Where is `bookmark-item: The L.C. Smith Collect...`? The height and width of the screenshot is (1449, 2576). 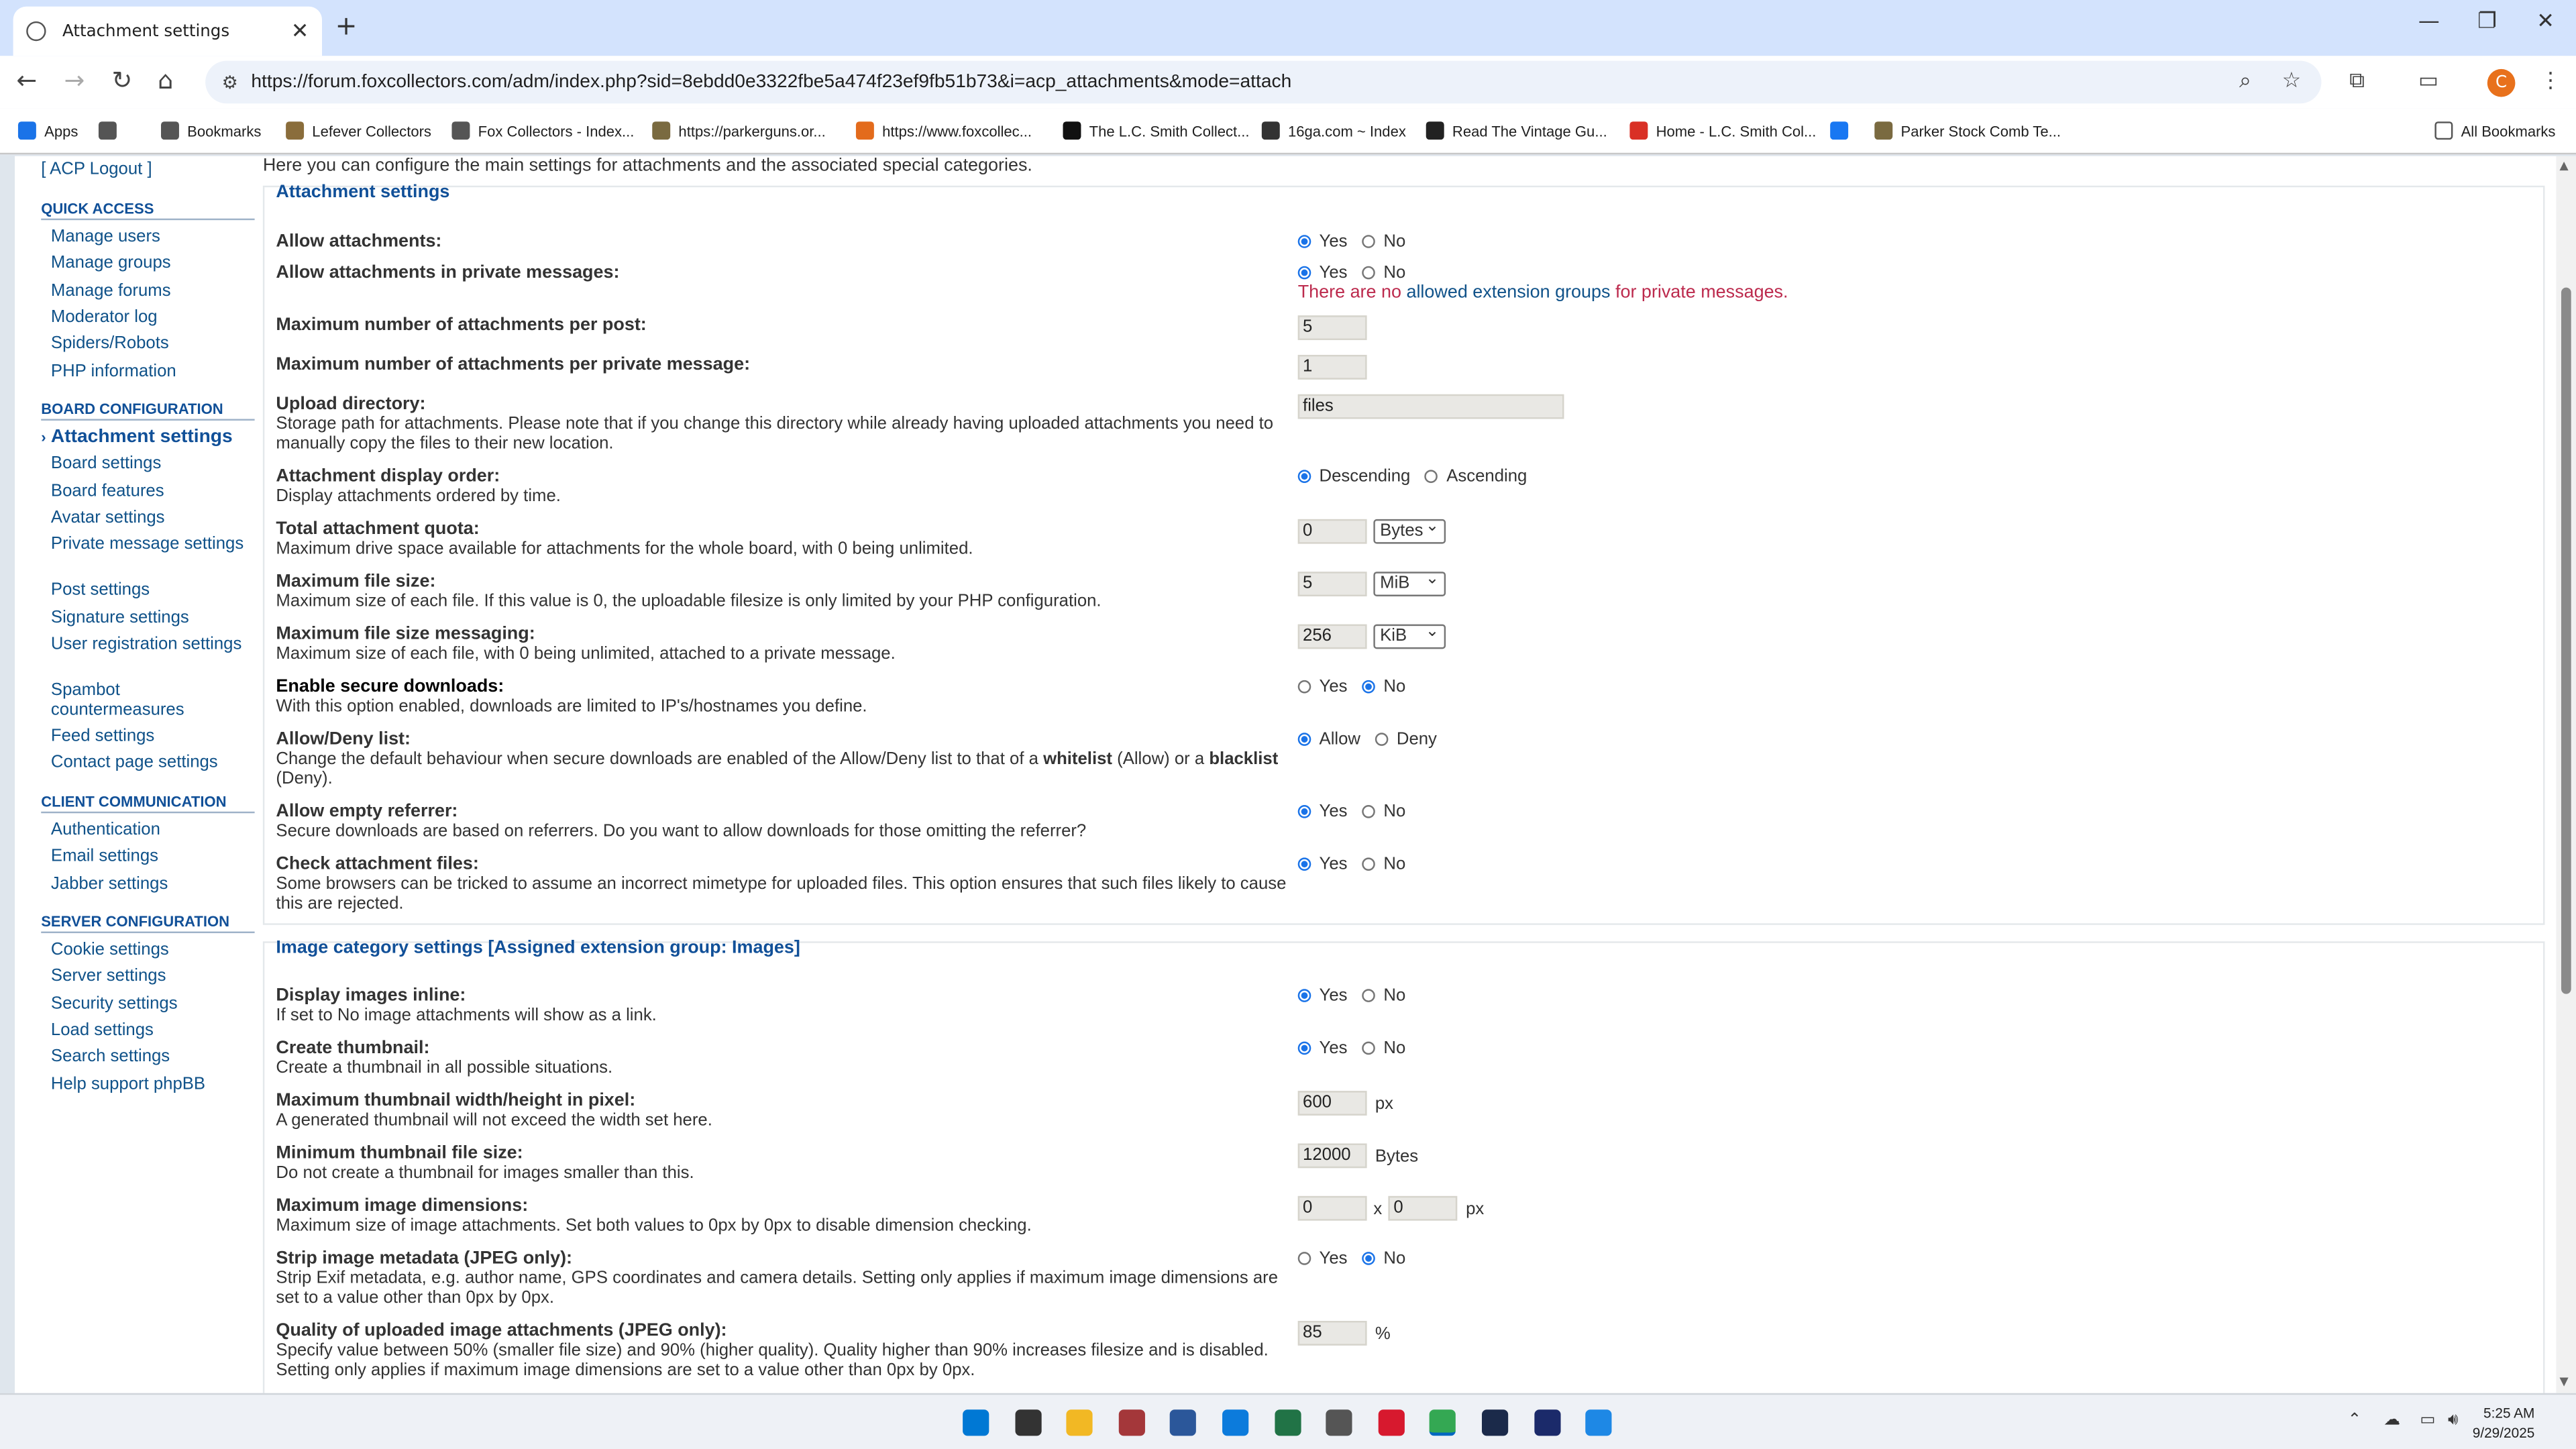
bookmark-item: The L.C. Smith Collect... is located at coordinates (1156, 130).